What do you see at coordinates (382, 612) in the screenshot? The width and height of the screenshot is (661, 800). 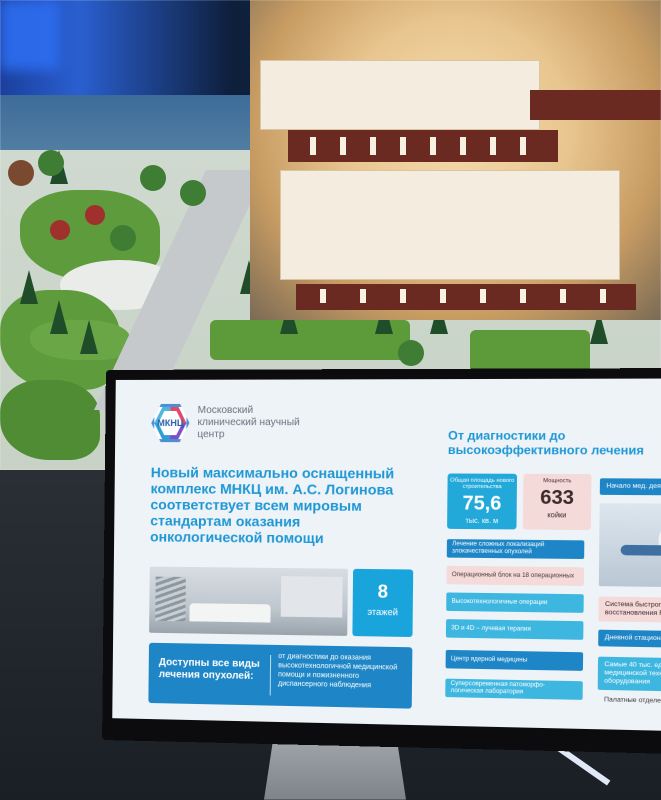 I see `floors-label: этажей` at bounding box center [382, 612].